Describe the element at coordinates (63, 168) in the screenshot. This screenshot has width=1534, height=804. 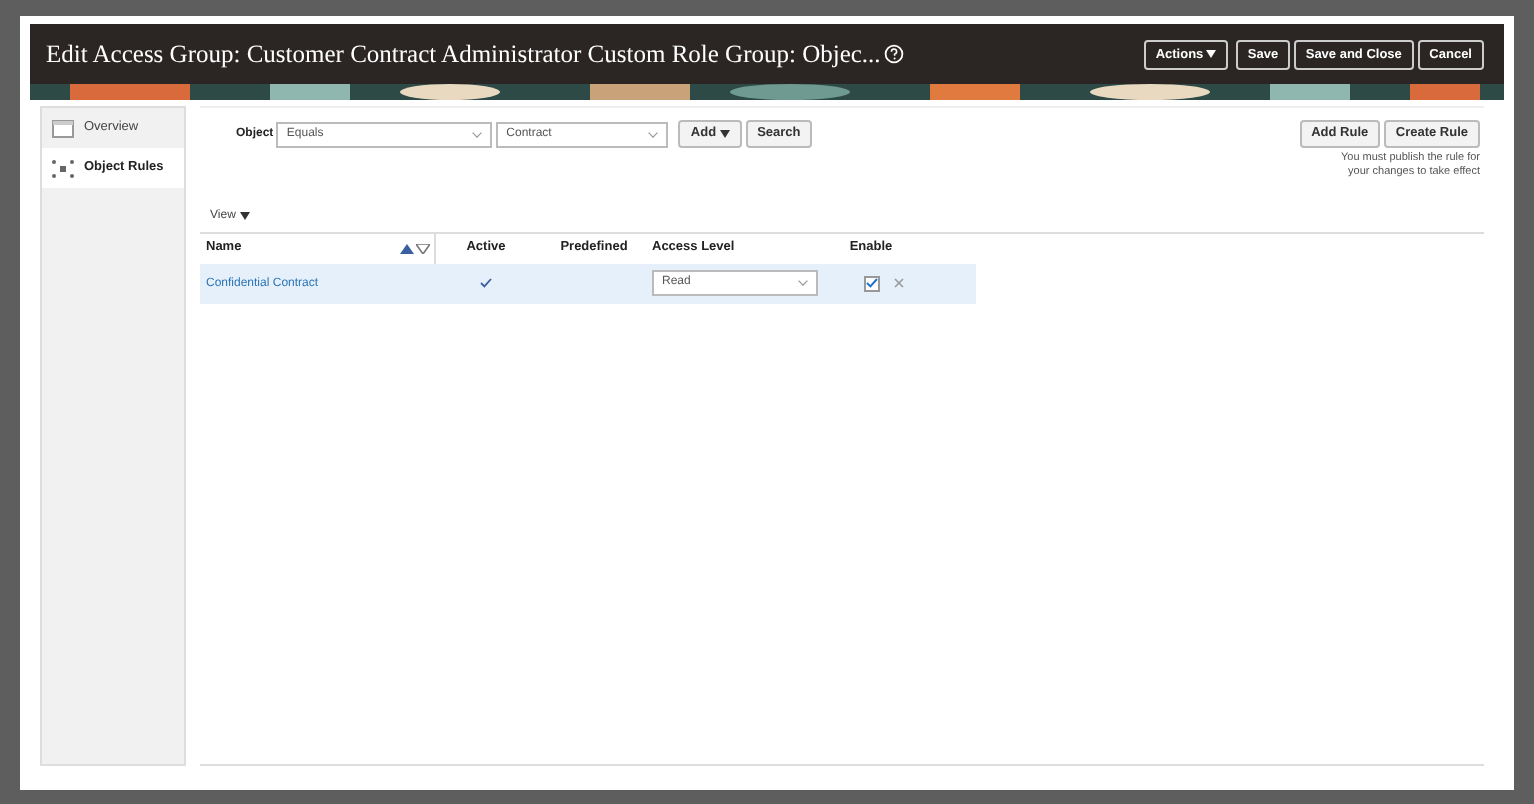
I see `nodes-icon` at that location.